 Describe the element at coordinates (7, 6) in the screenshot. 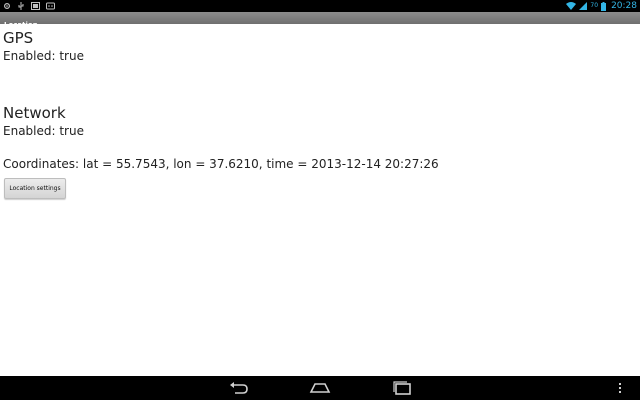

I see `settings-icon` at that location.